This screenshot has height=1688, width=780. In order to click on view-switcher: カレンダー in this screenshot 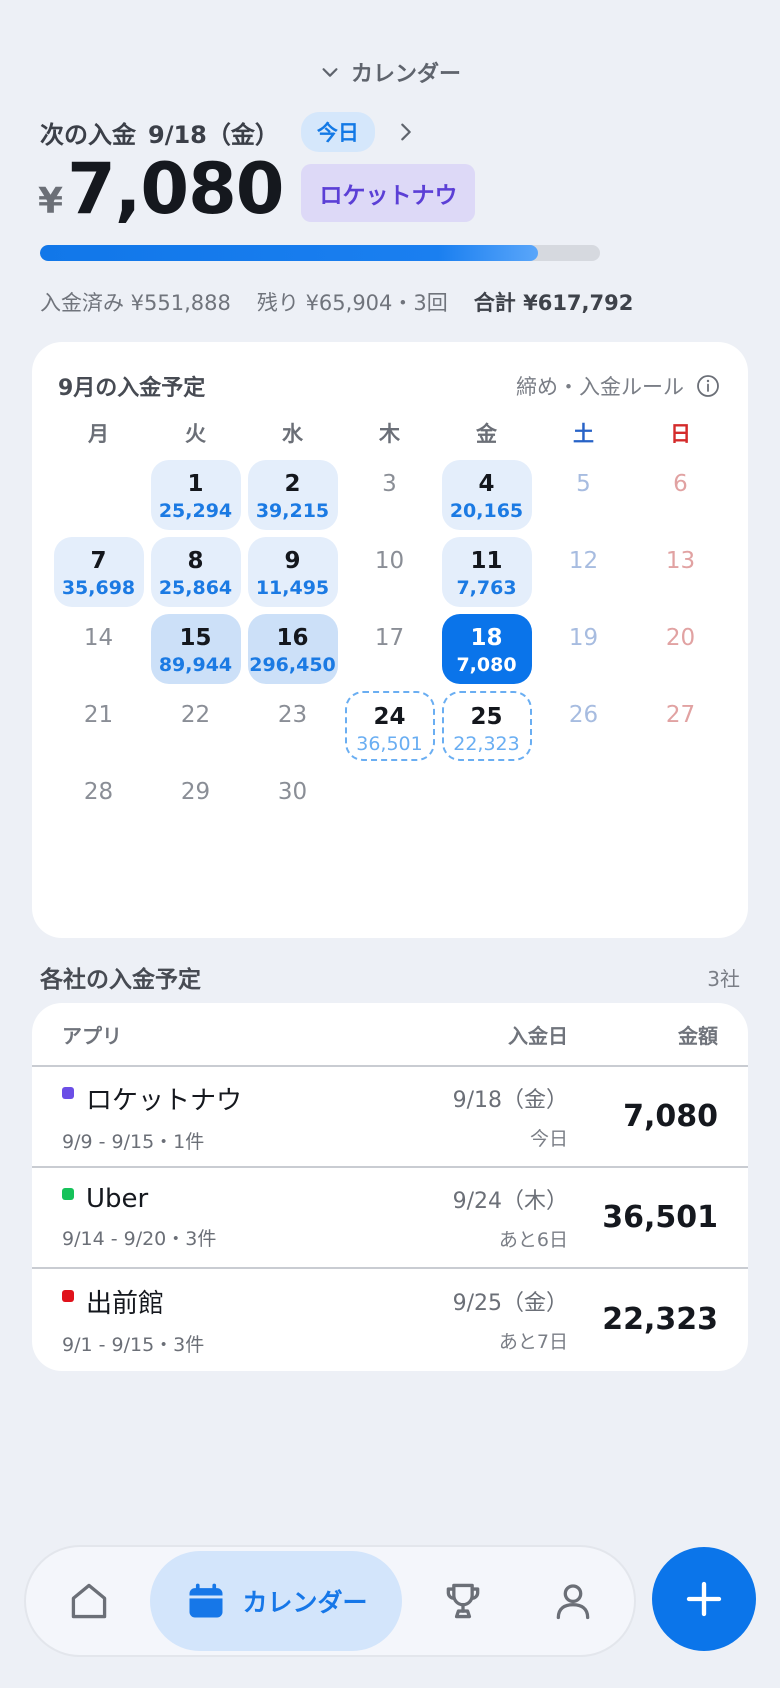, I will do `click(390, 72)`.